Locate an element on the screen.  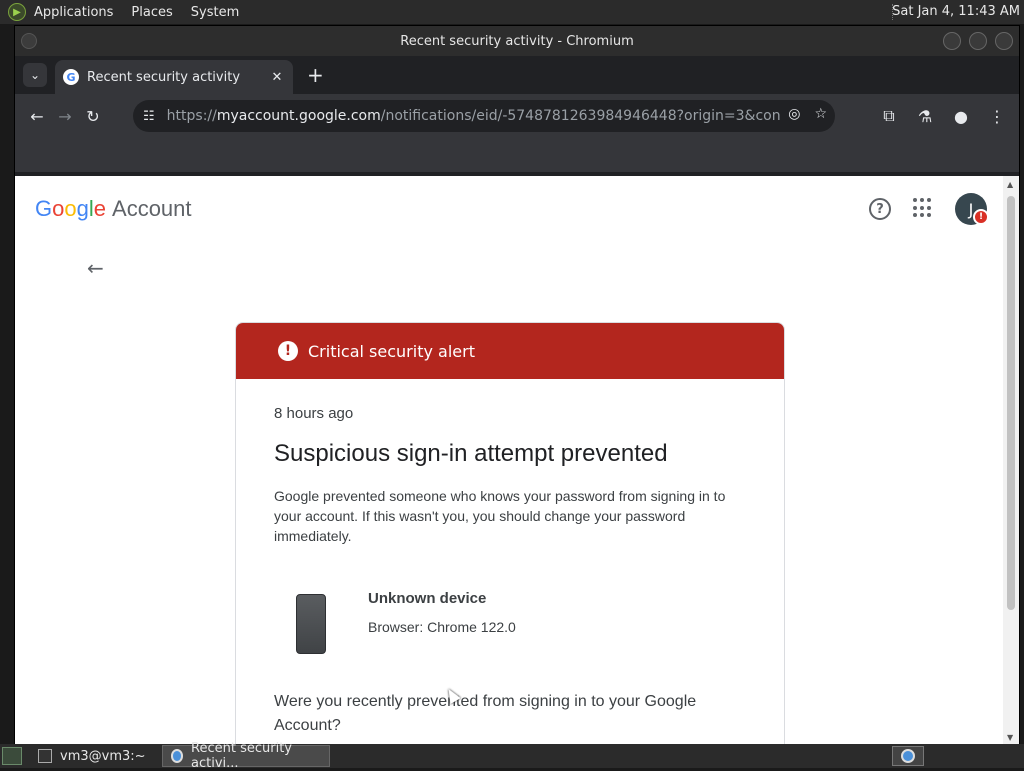
applications-menu: Applications is located at coordinates (73, 12).